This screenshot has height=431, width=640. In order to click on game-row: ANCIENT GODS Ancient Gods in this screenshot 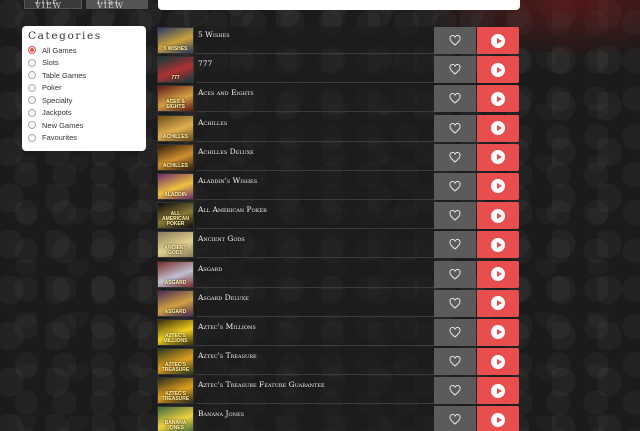, I will do `click(339, 244)`.